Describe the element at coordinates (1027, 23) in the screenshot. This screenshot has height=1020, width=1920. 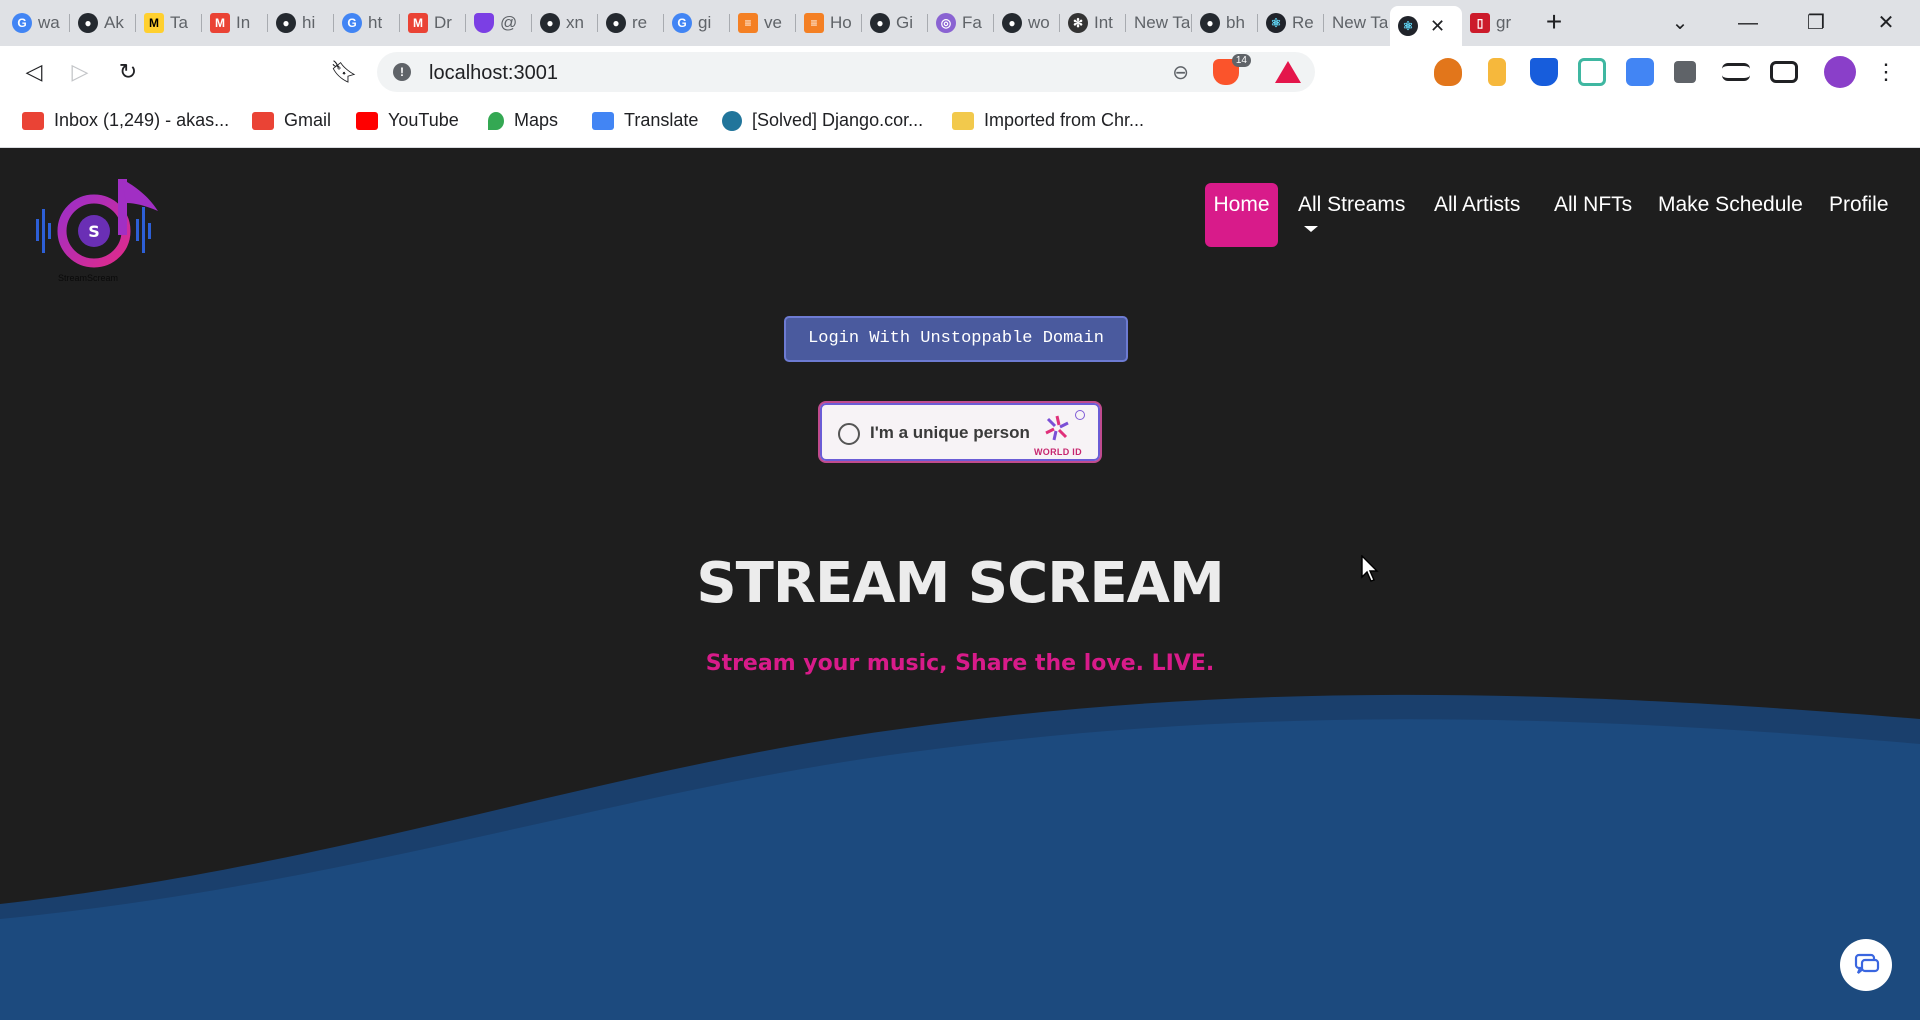
I see `tab-15: ● wo` at that location.